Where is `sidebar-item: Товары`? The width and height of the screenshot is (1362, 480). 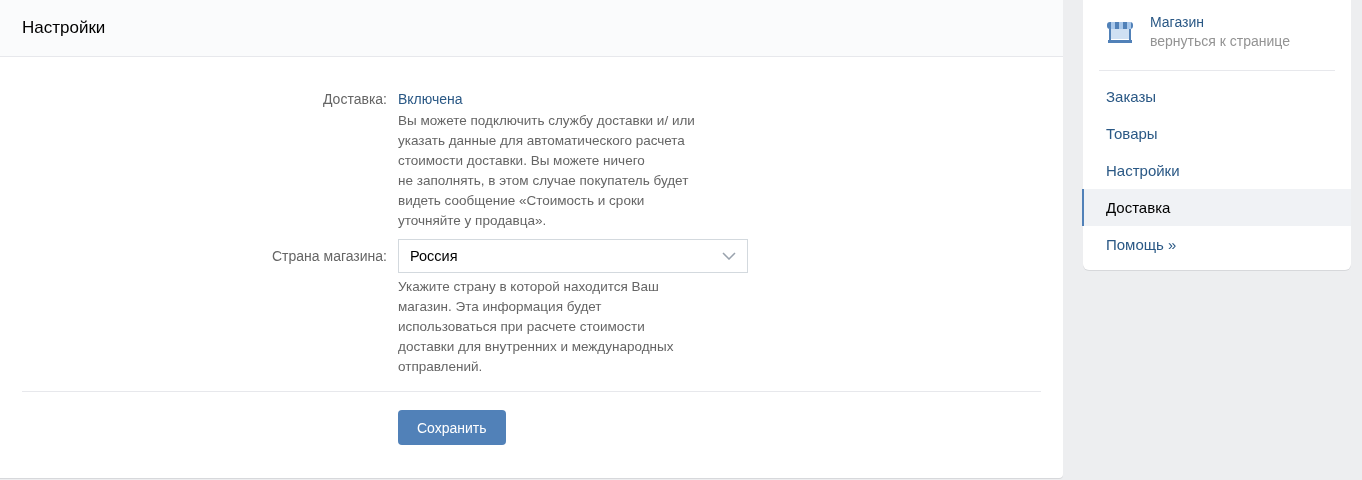
sidebar-item: Товары is located at coordinates (1216, 133).